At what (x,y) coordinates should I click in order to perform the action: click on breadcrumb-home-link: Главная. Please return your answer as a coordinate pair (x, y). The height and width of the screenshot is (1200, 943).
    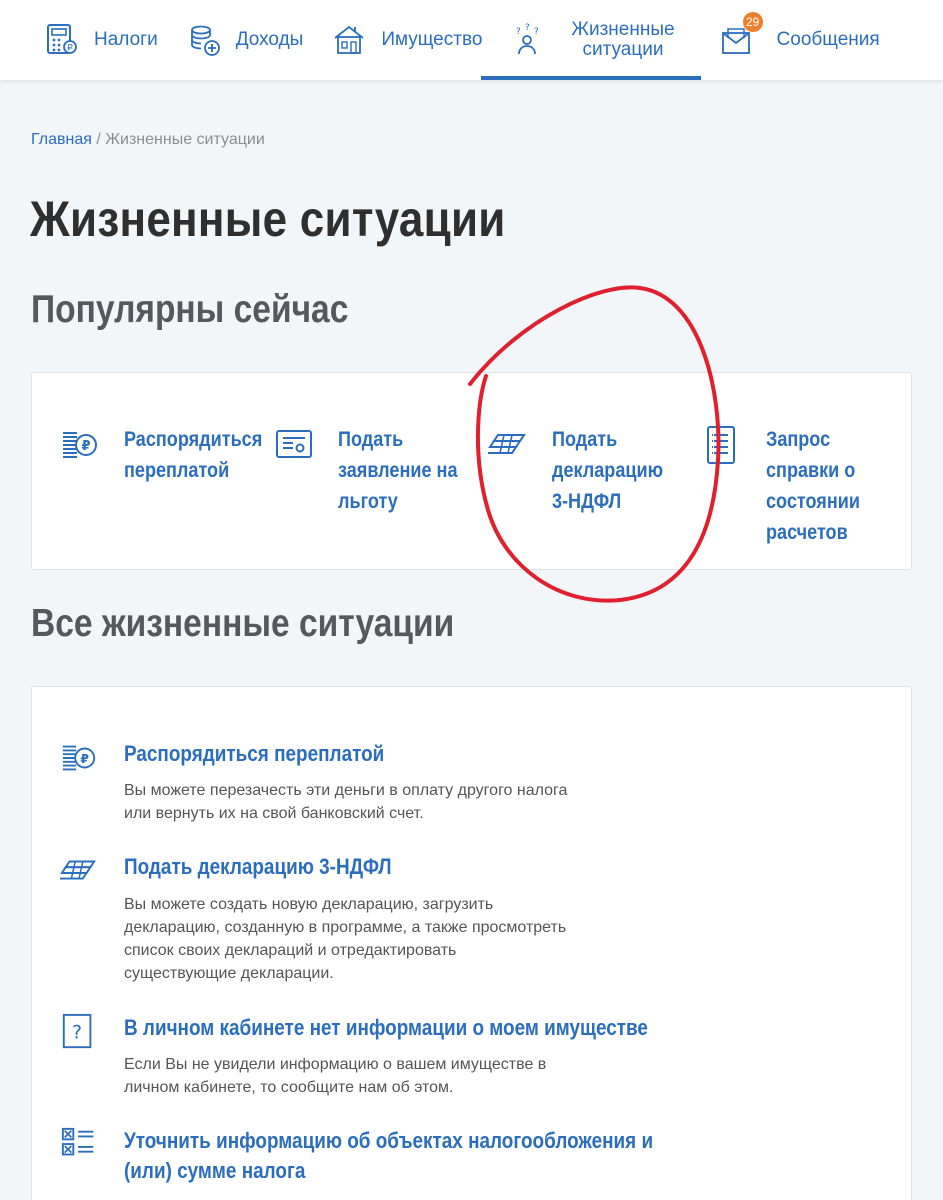
    Looking at the image, I should click on (61, 139).